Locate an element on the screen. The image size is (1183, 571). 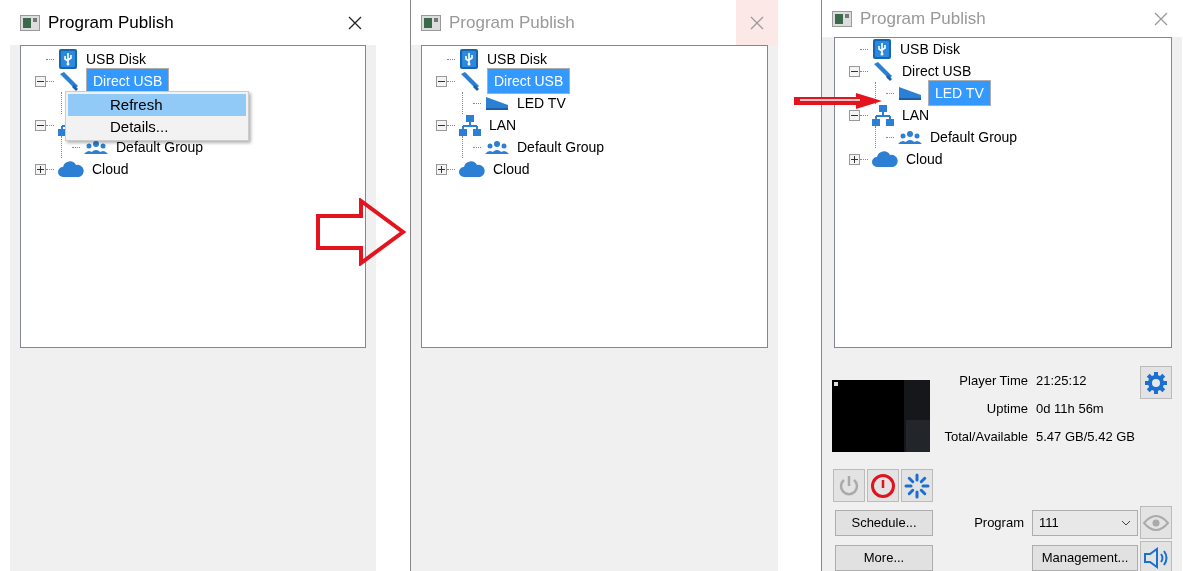
info-label: Total/Available is located at coordinates (985, 436).